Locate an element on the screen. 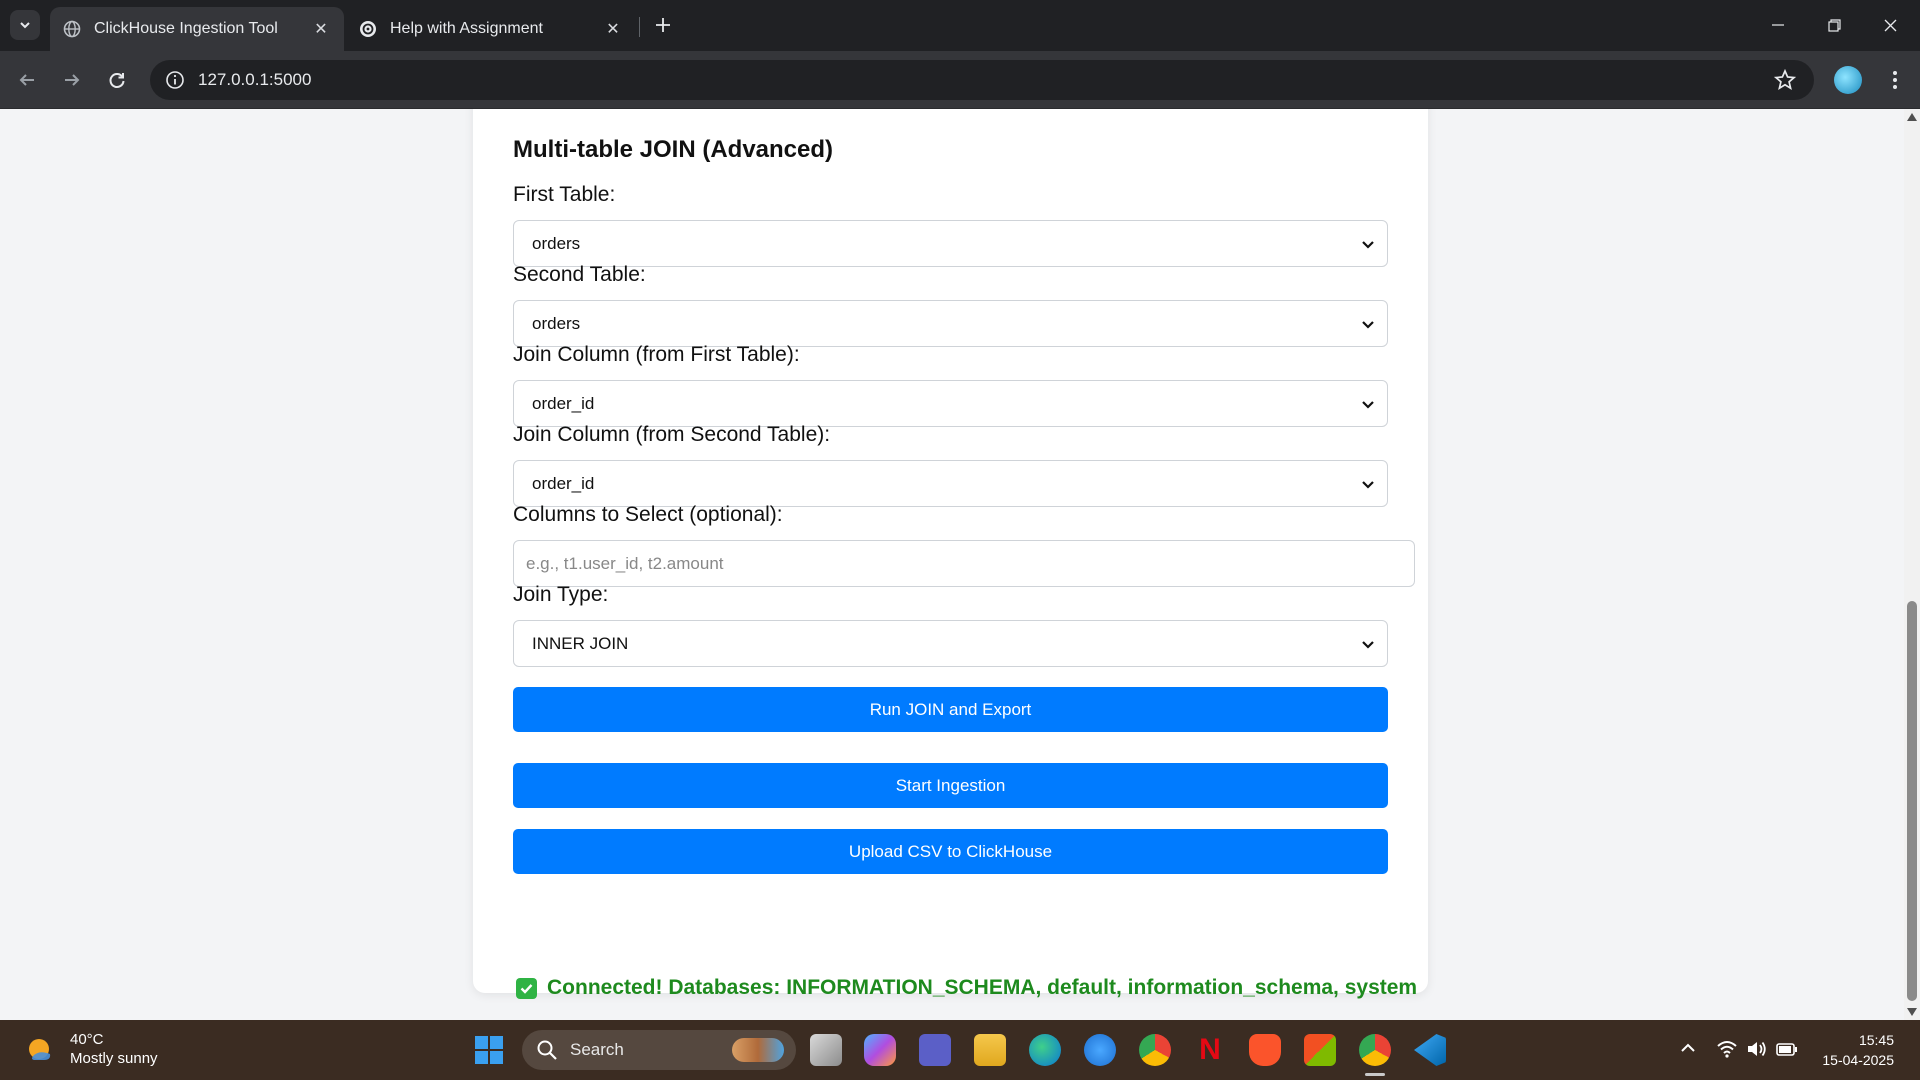  arrow-right-icon is located at coordinates (72, 80).